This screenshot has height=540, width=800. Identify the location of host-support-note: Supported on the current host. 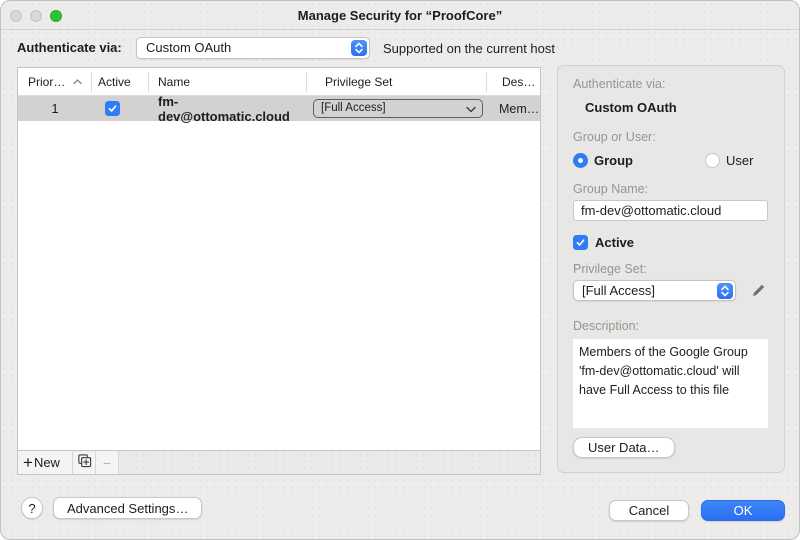
(469, 48).